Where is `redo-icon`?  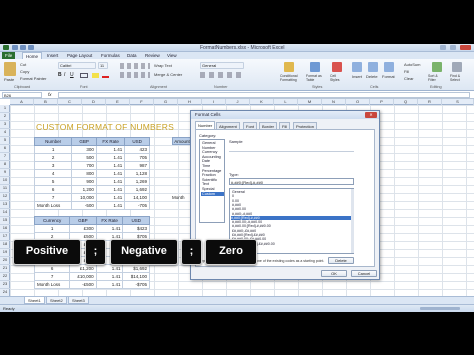
redo-icon is located at coordinates (31, 47).